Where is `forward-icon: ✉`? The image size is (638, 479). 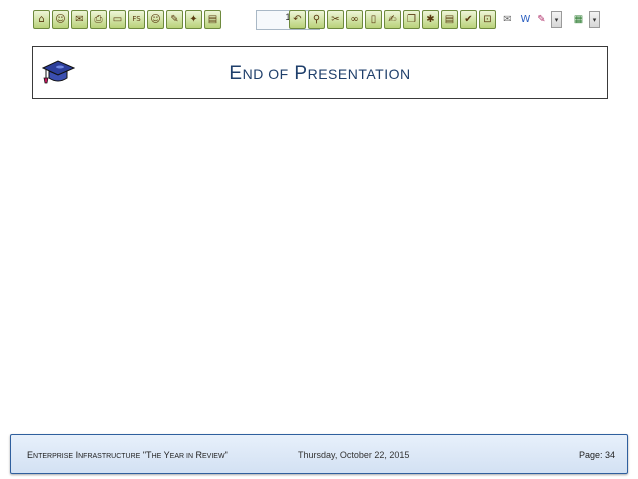 forward-icon: ✉ is located at coordinates (79, 19).